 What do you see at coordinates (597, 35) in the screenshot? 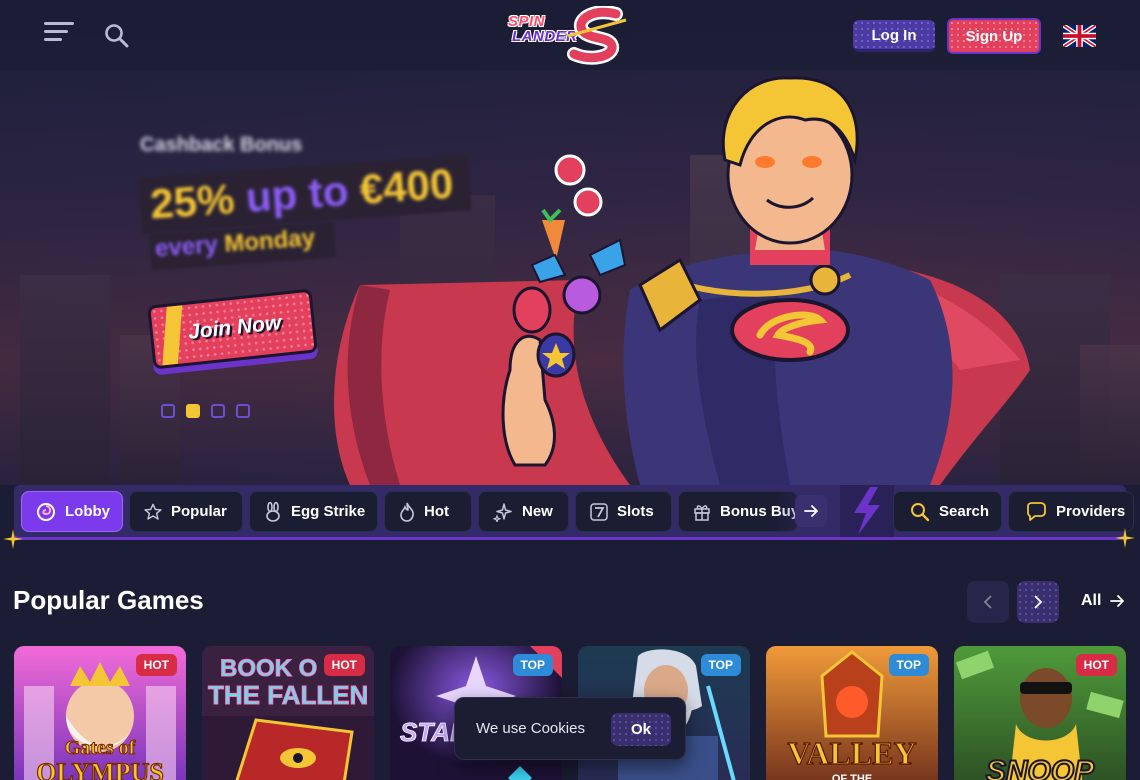
I see `logo-s-icon` at bounding box center [597, 35].